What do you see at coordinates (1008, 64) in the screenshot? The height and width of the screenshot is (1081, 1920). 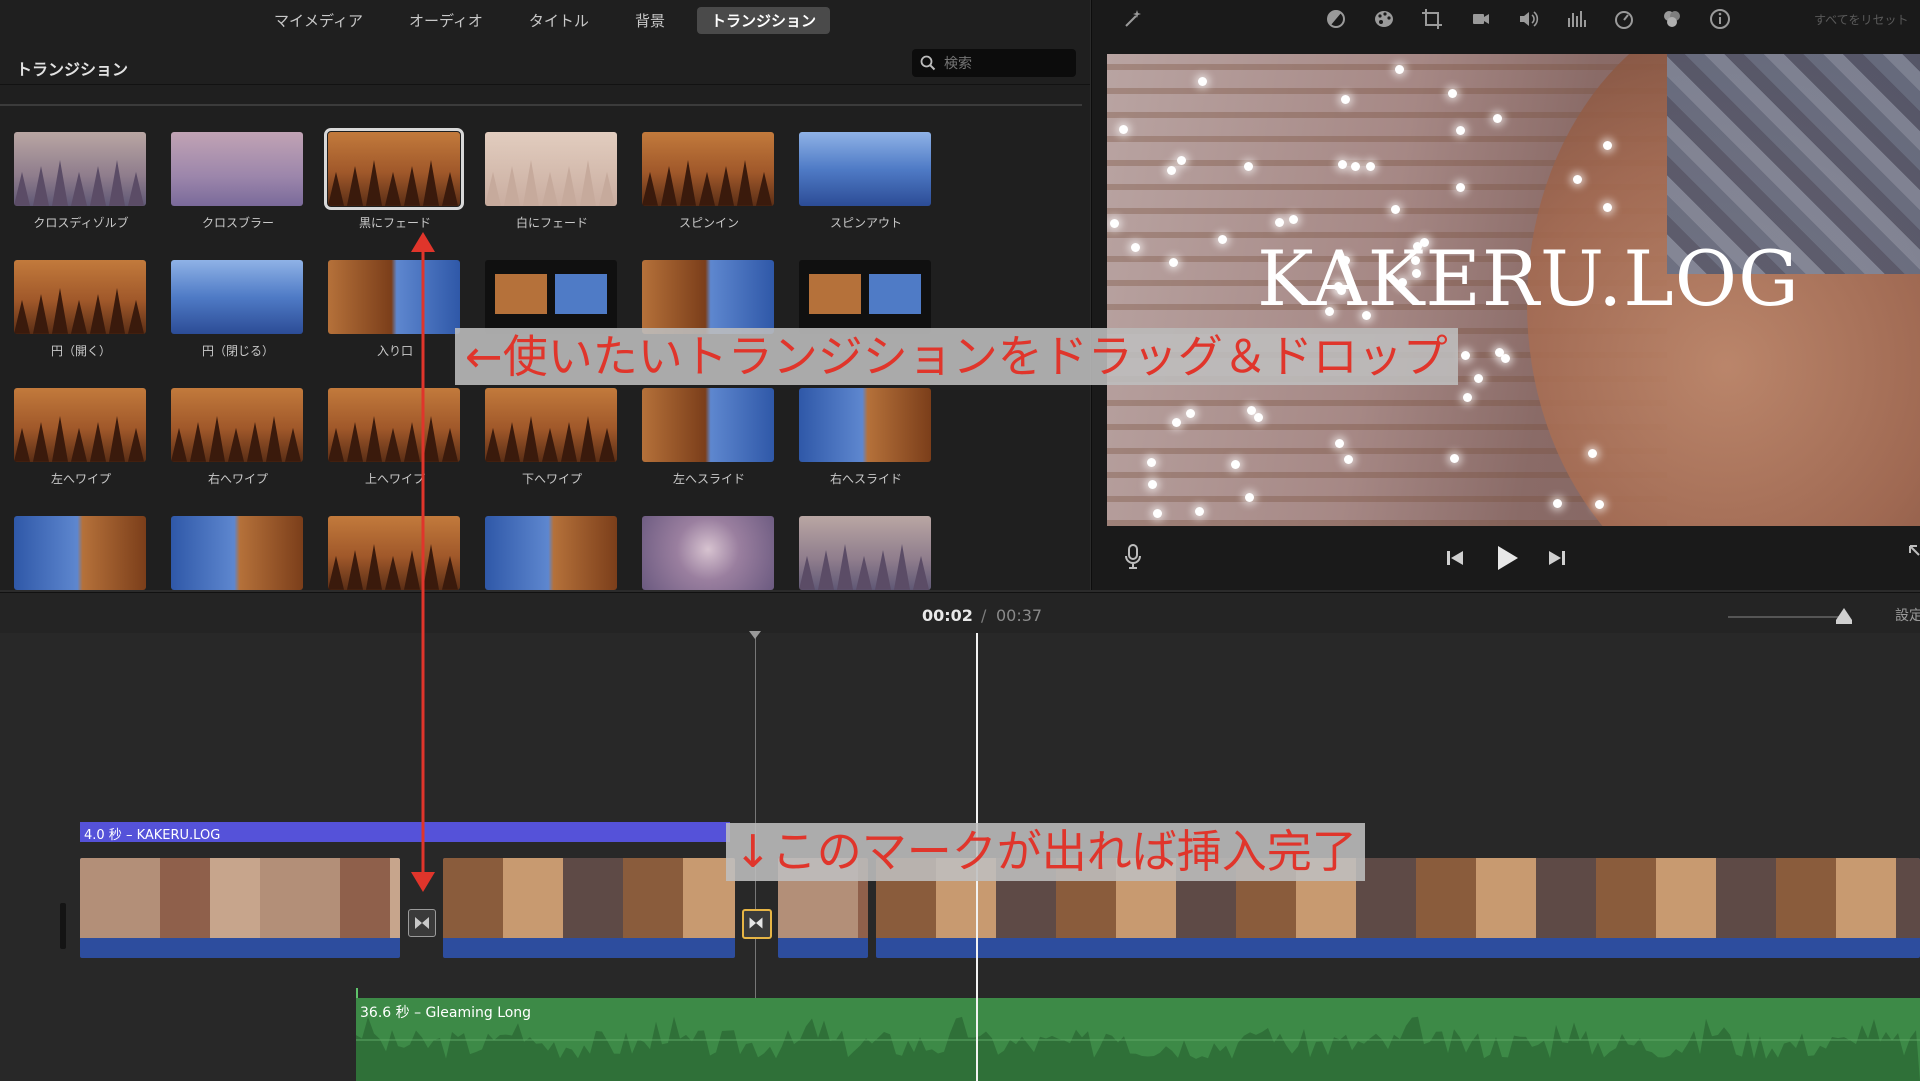 I see `search-input` at bounding box center [1008, 64].